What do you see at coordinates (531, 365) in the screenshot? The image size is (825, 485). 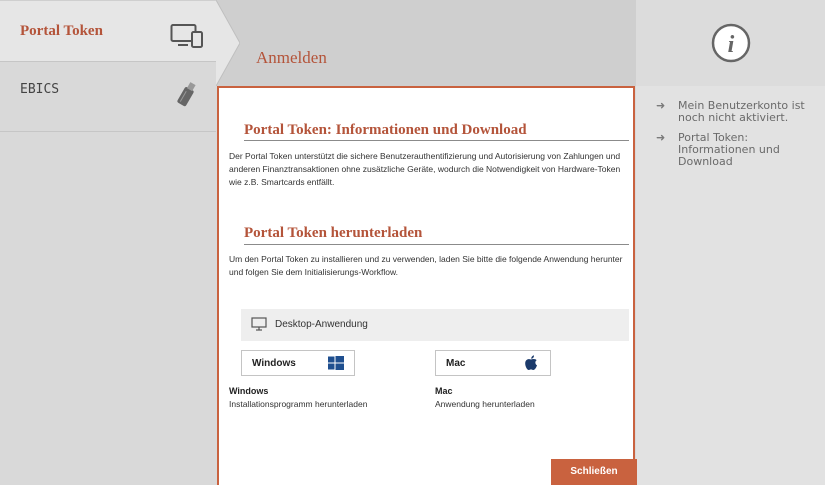 I see `apple-icon` at bounding box center [531, 365].